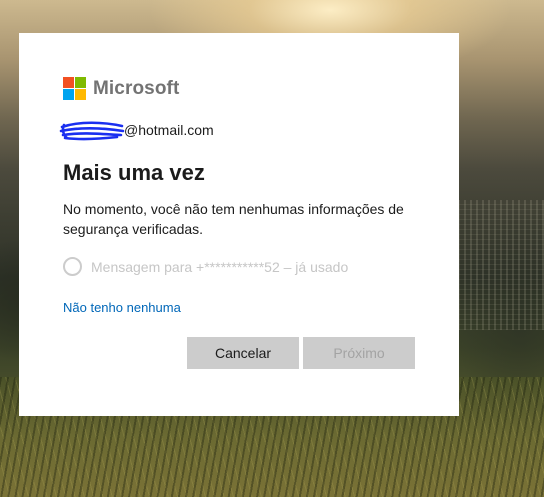  I want to click on microsoft-logo-icon, so click(74, 88).